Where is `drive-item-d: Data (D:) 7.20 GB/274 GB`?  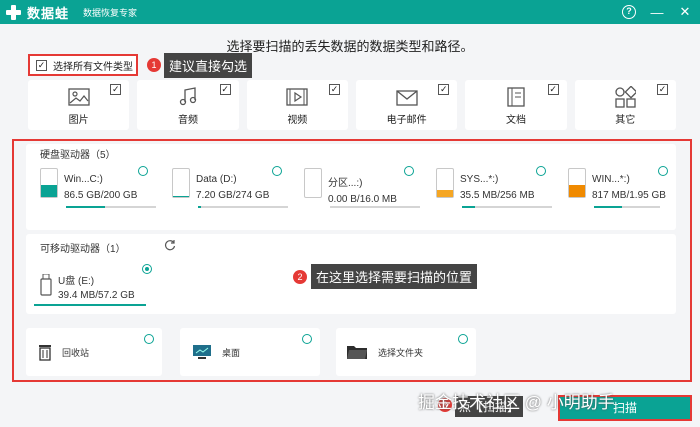
drive-item-d: Data (D:) 7.20 GB/274 GB is located at coordinates (220, 184).